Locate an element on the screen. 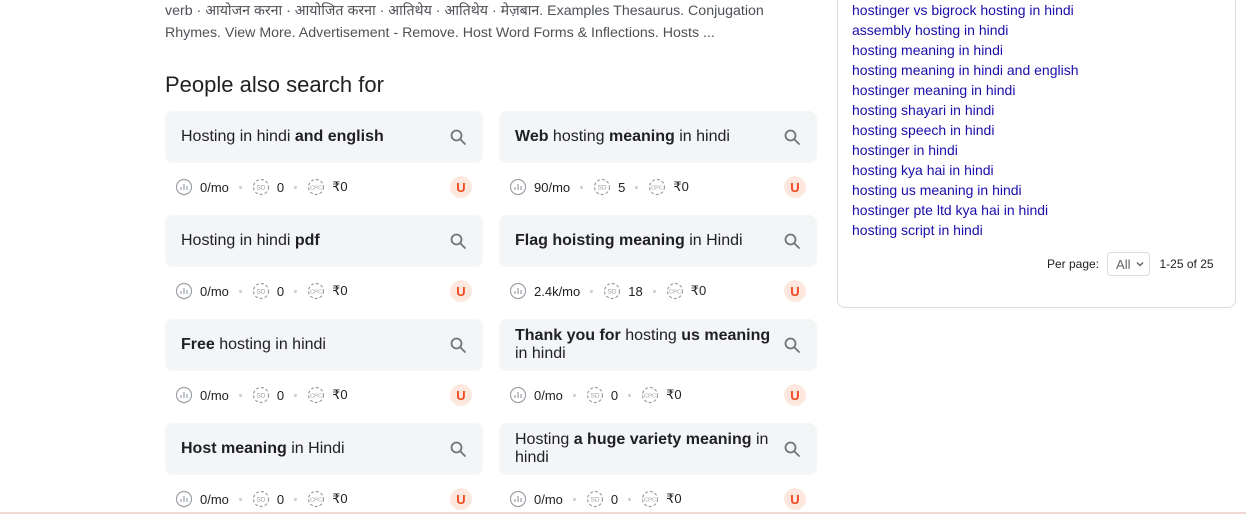 The image size is (1246, 517). people-also-search-title: People also search for is located at coordinates (274, 84).